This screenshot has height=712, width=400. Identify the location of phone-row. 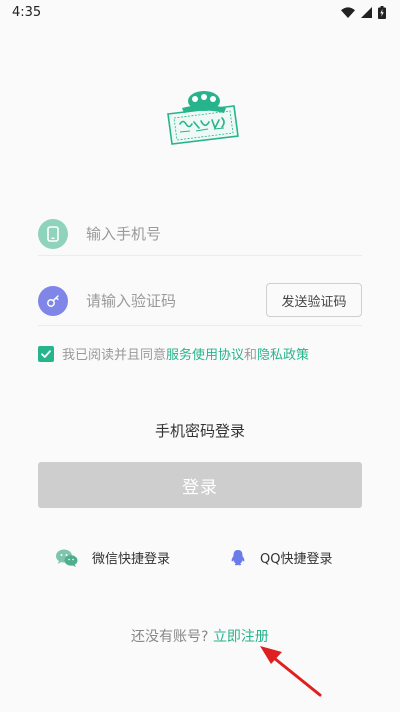
(200, 234).